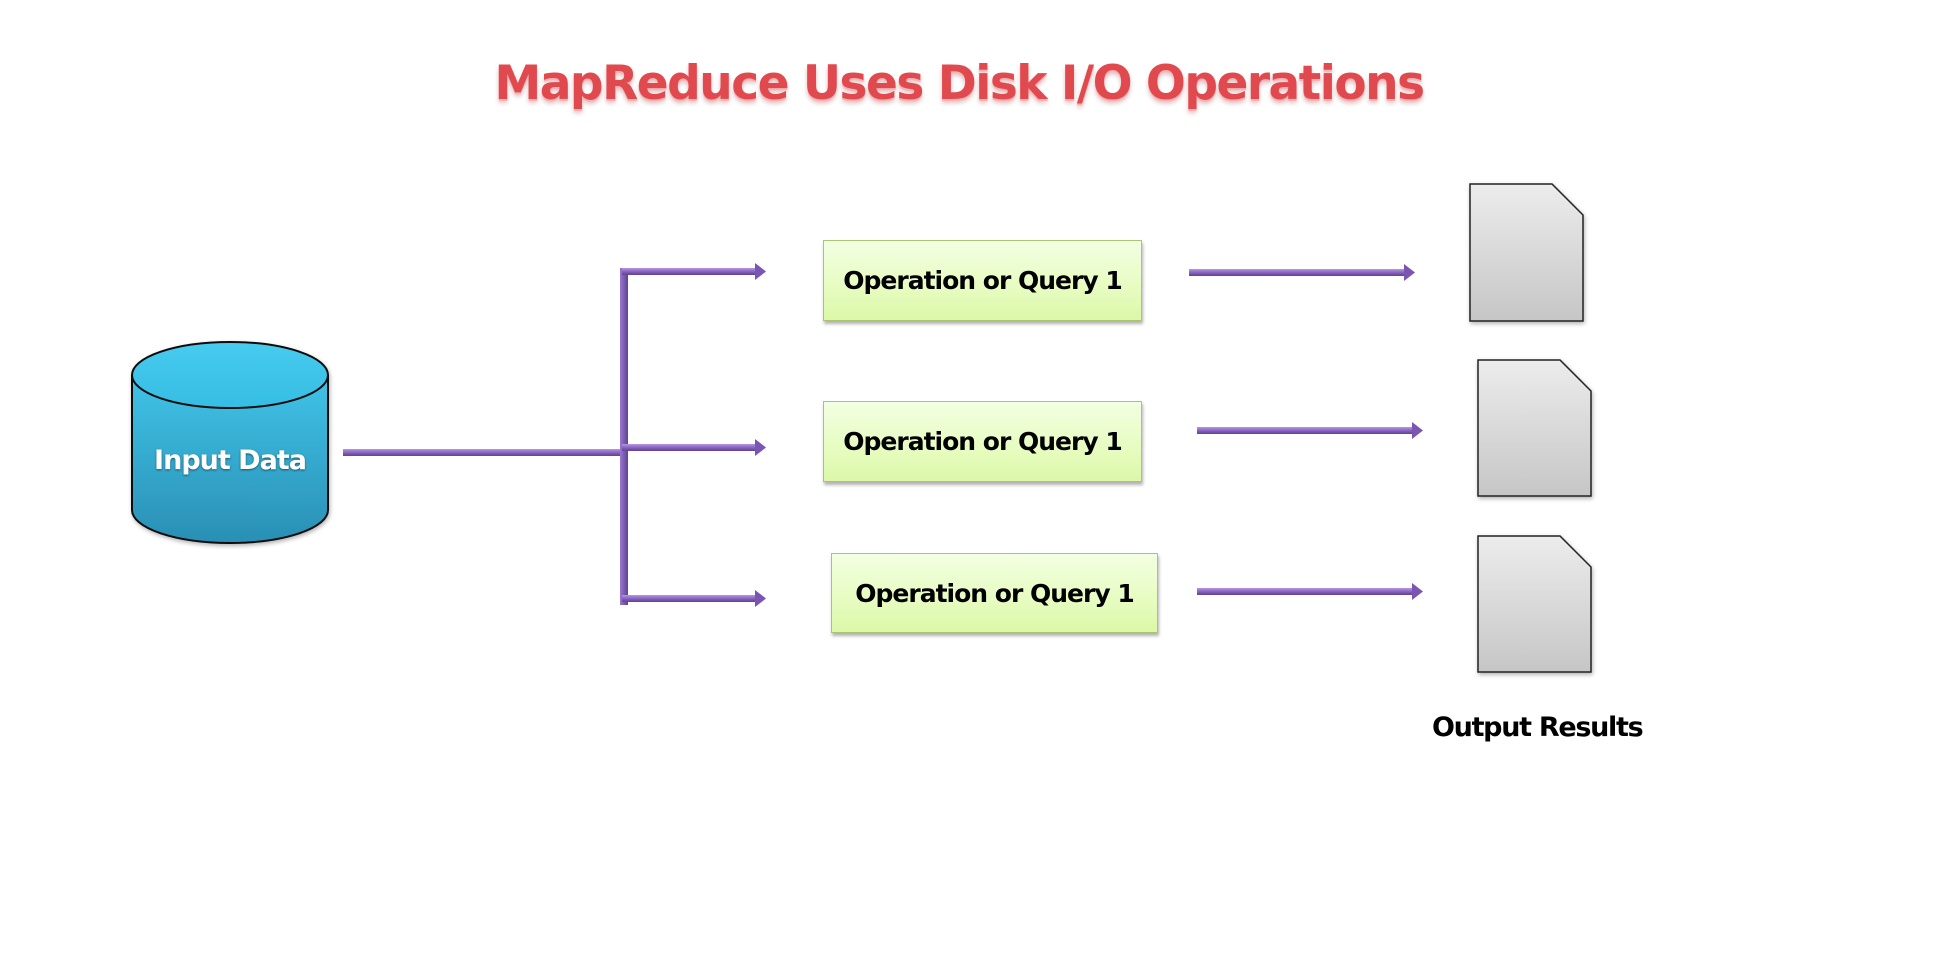  I want to click on splitter-line, so click(624, 436).